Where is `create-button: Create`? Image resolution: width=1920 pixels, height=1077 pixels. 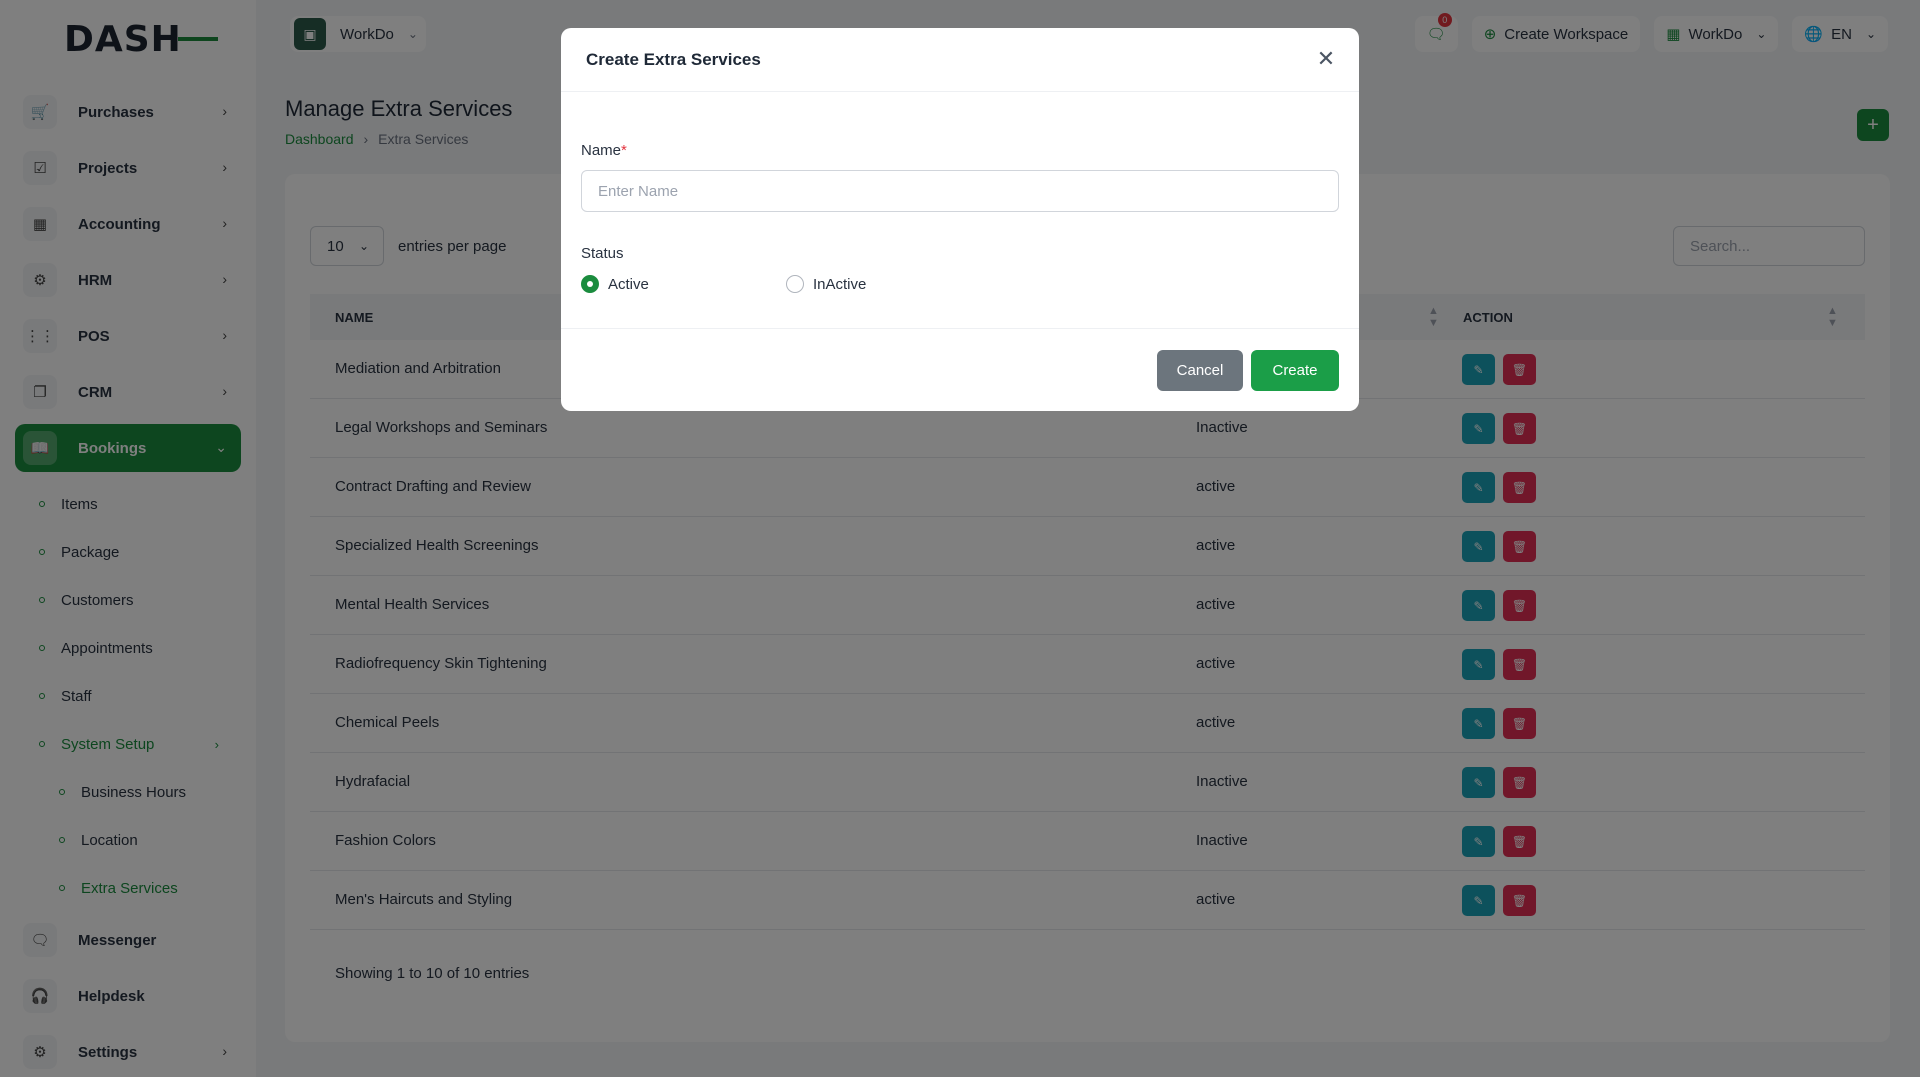 create-button: Create is located at coordinates (1295, 370).